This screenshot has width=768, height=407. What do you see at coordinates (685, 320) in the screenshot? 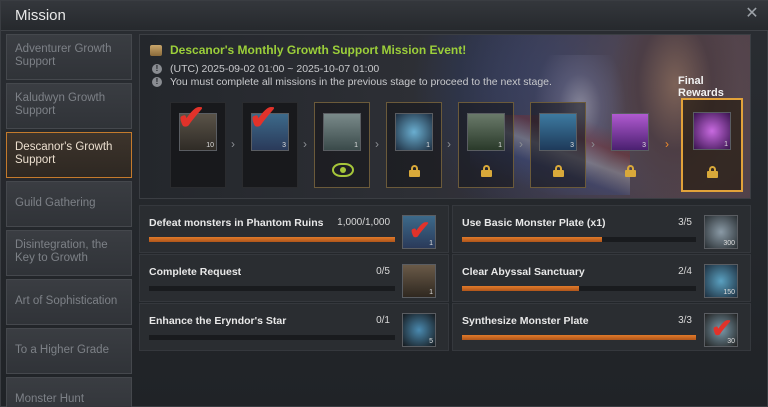
I see `mission-progress: 3/3` at bounding box center [685, 320].